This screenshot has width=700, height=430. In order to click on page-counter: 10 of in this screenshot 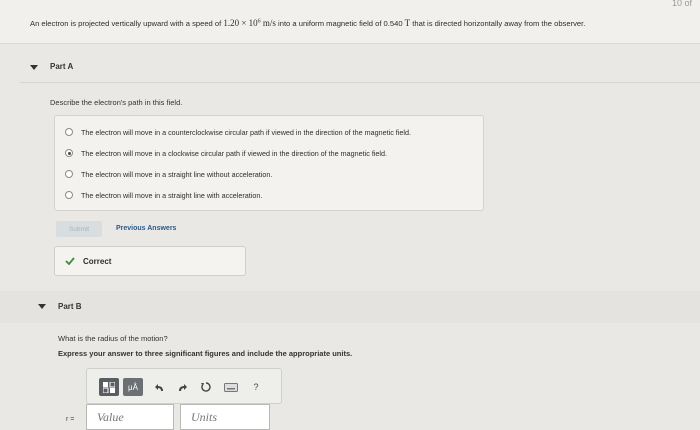, I will do `click(681, 4)`.